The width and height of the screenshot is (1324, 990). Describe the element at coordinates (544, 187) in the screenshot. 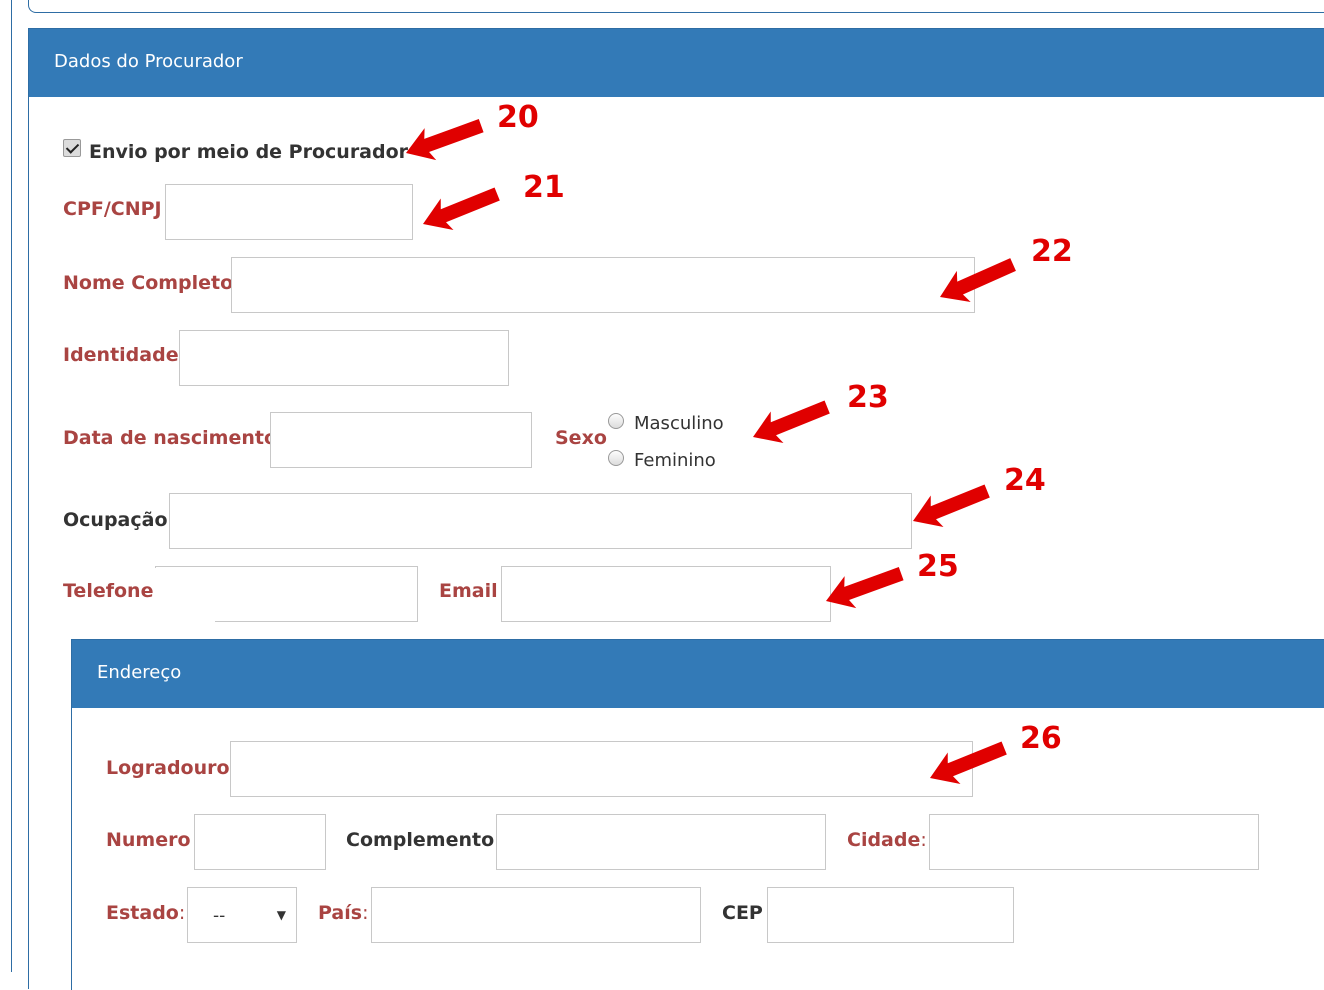

I see `annotation-21: 21` at that location.